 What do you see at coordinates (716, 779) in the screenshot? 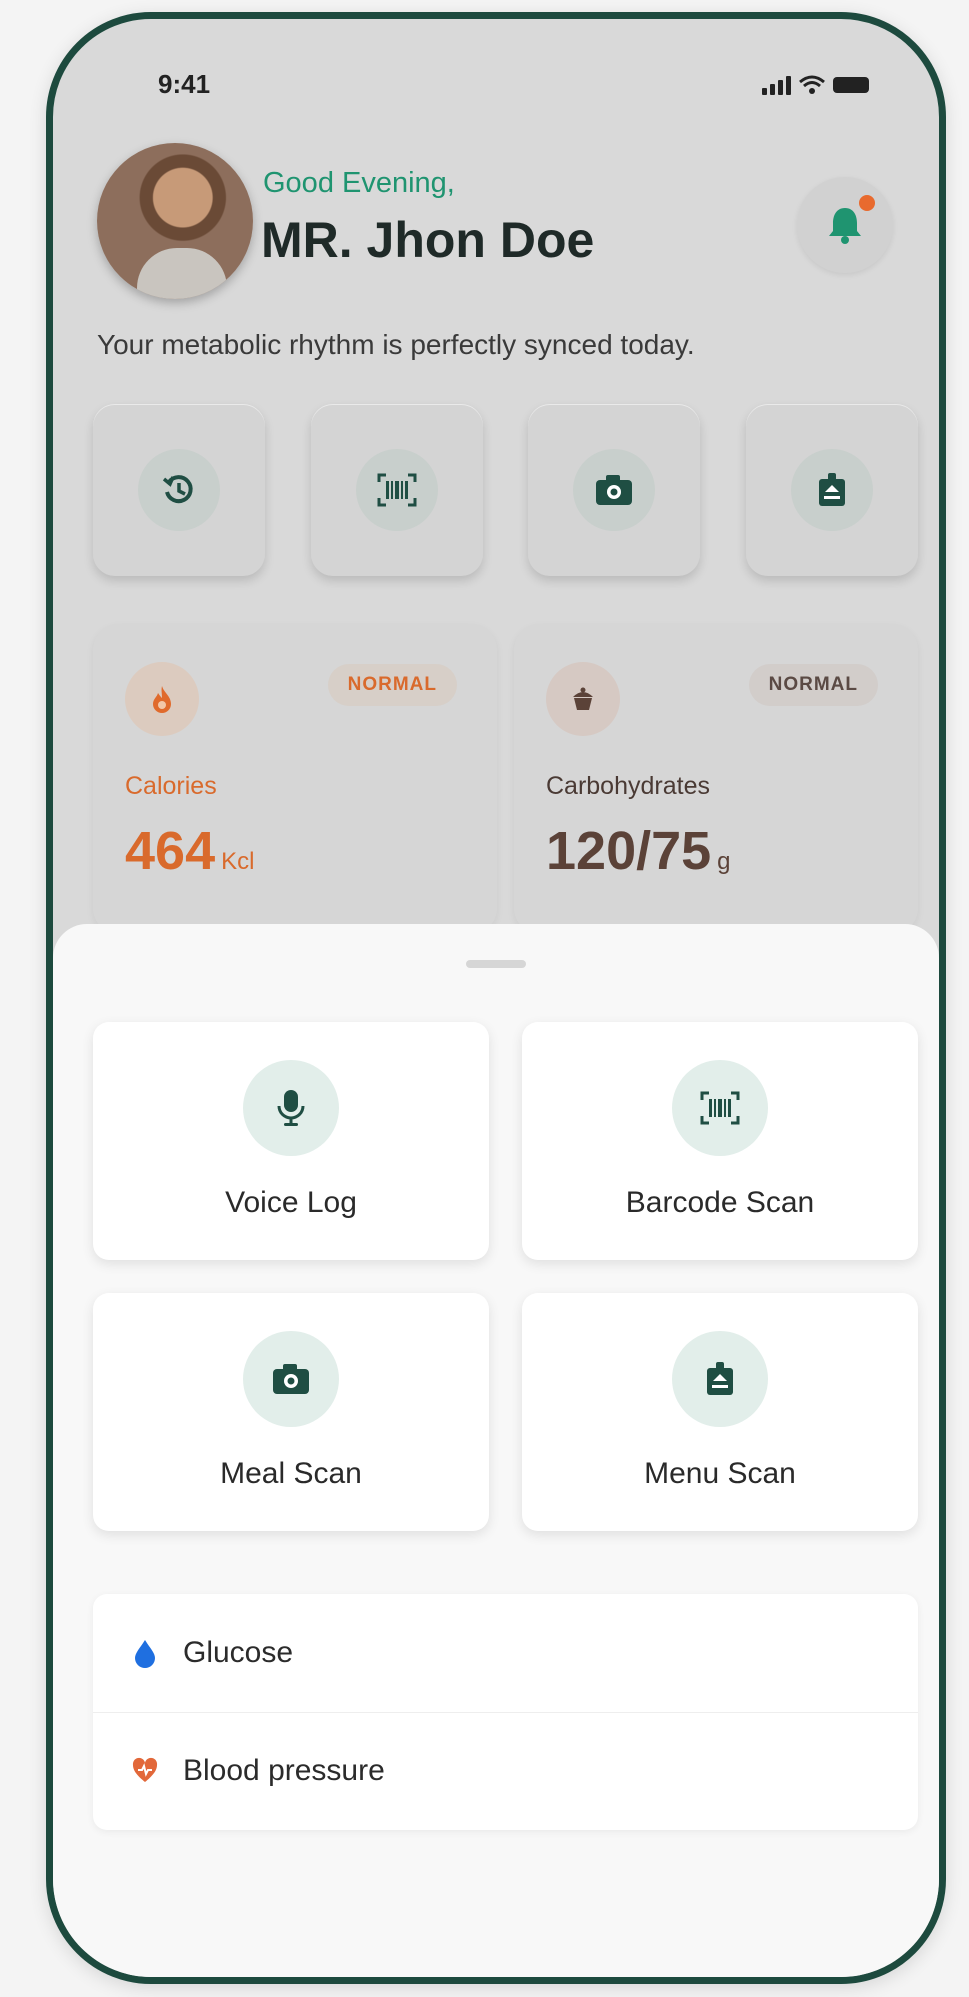
I see `carbohydrates-card: NORMAL Carbohydrates 120/75 g` at bounding box center [716, 779].